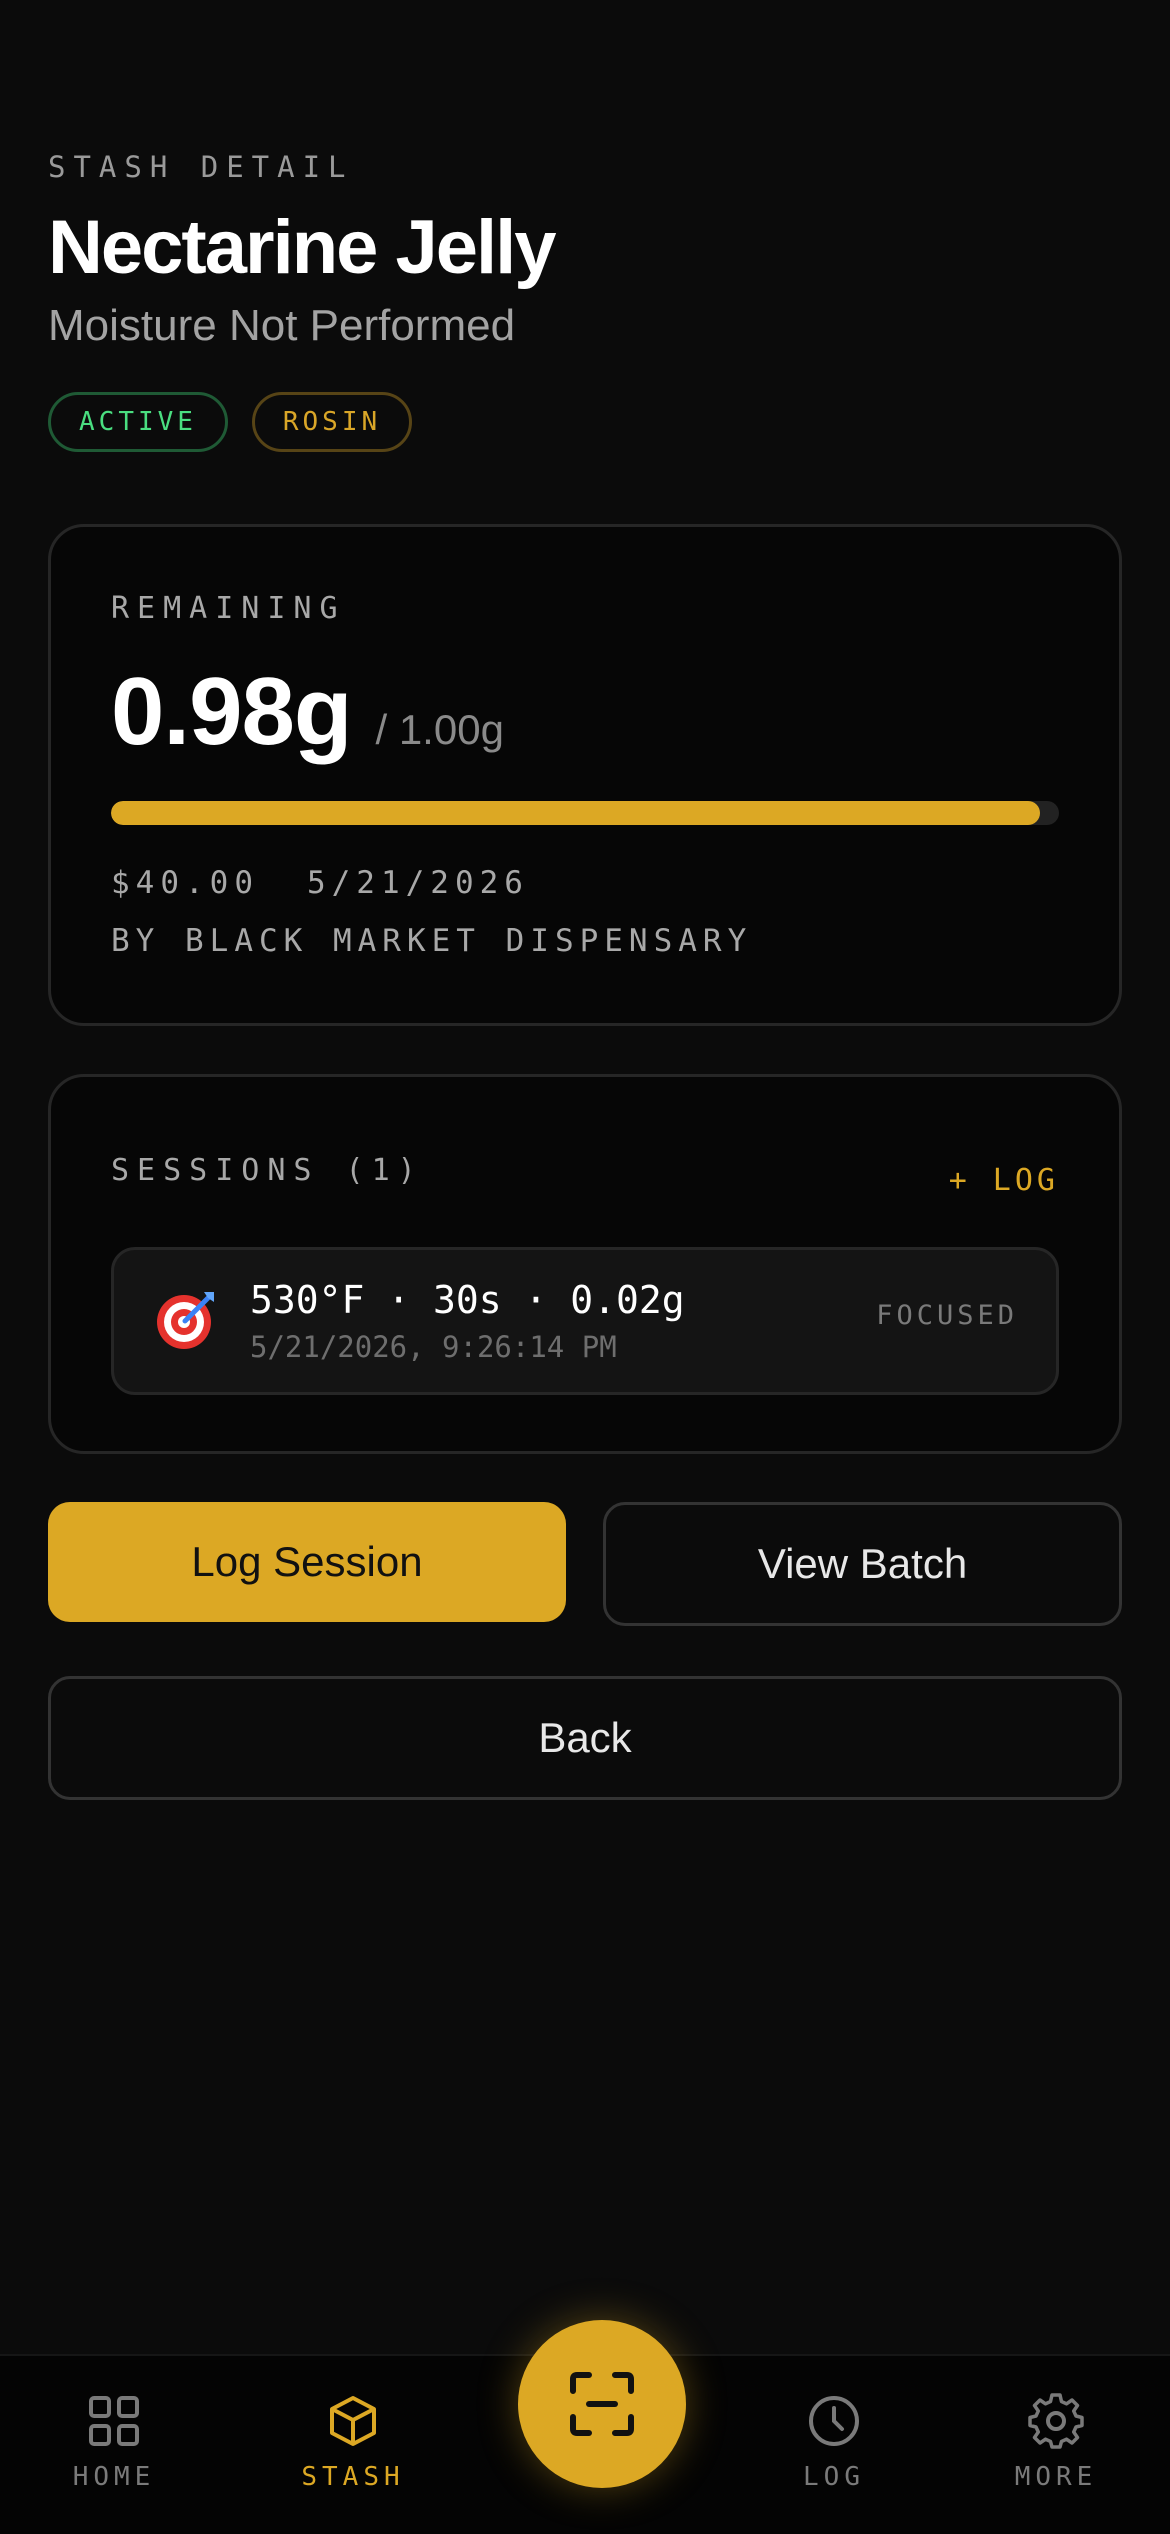  I want to click on session-summary: 530°F · 30s · 0.02g, so click(467, 1300).